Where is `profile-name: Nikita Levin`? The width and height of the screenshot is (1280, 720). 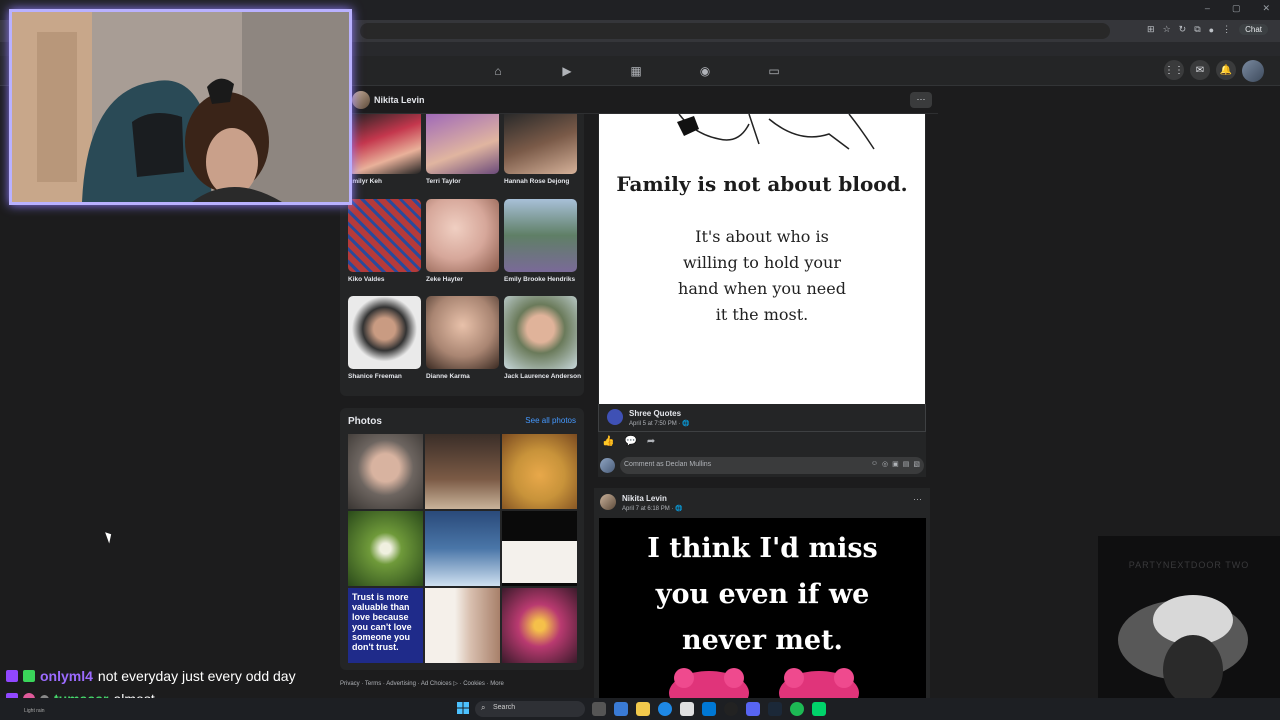 profile-name: Nikita Levin is located at coordinates (399, 100).